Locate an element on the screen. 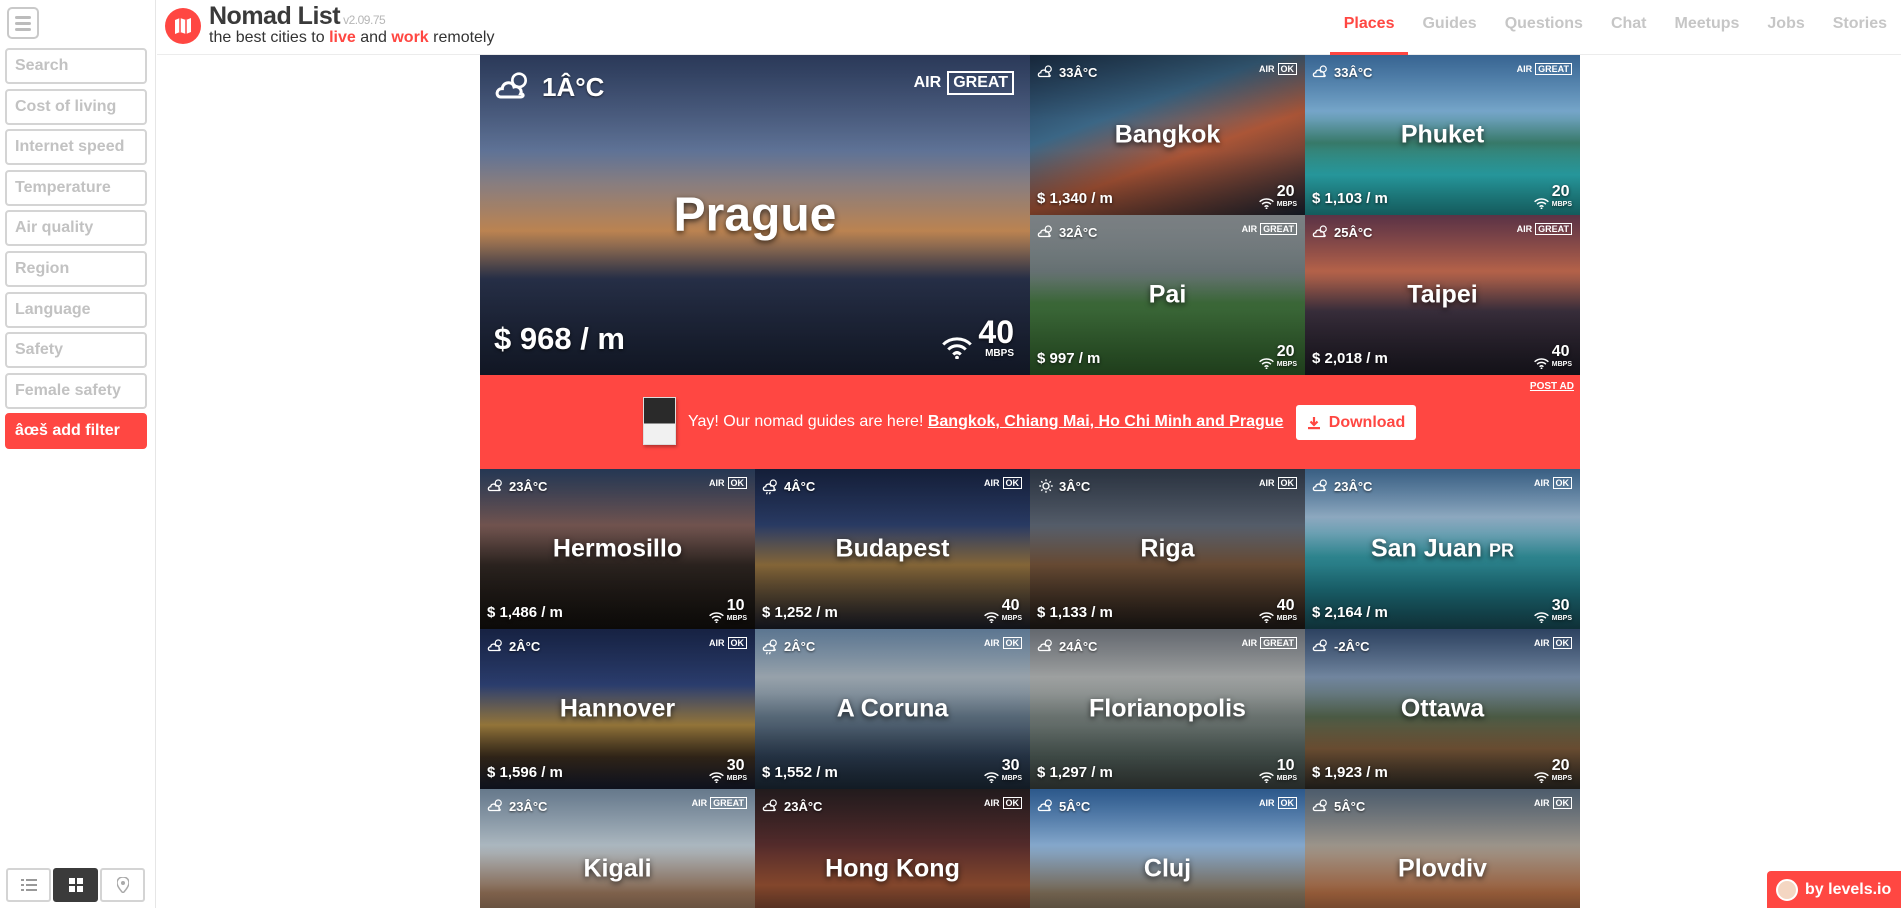 This screenshot has height=908, width=1901. city-name-text: Hannover is located at coordinates (617, 708).